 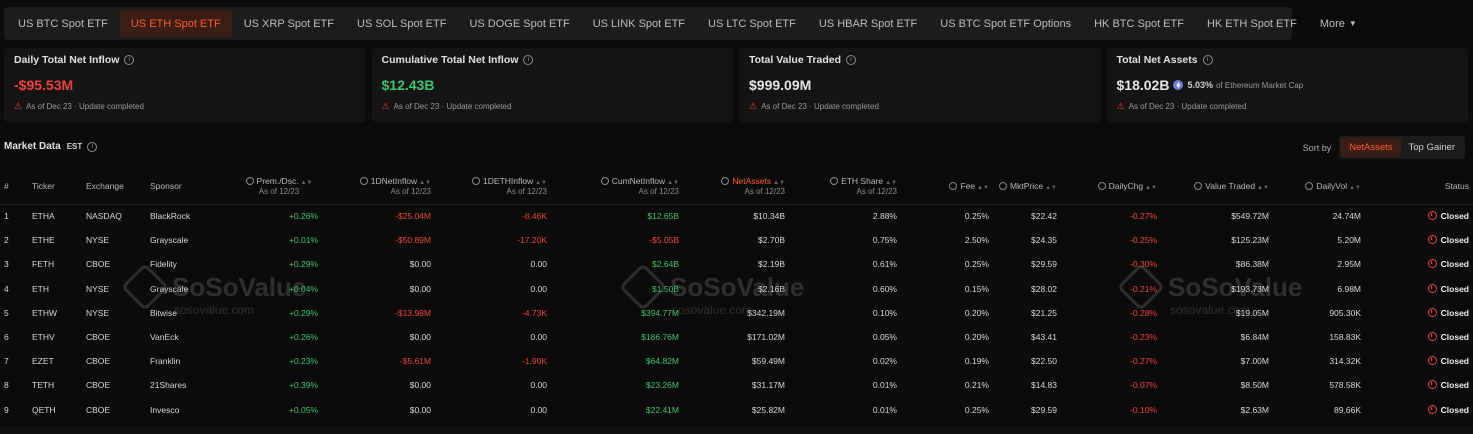 What do you see at coordinates (55, 385) in the screenshot?
I see `ticker-cell: TETH` at bounding box center [55, 385].